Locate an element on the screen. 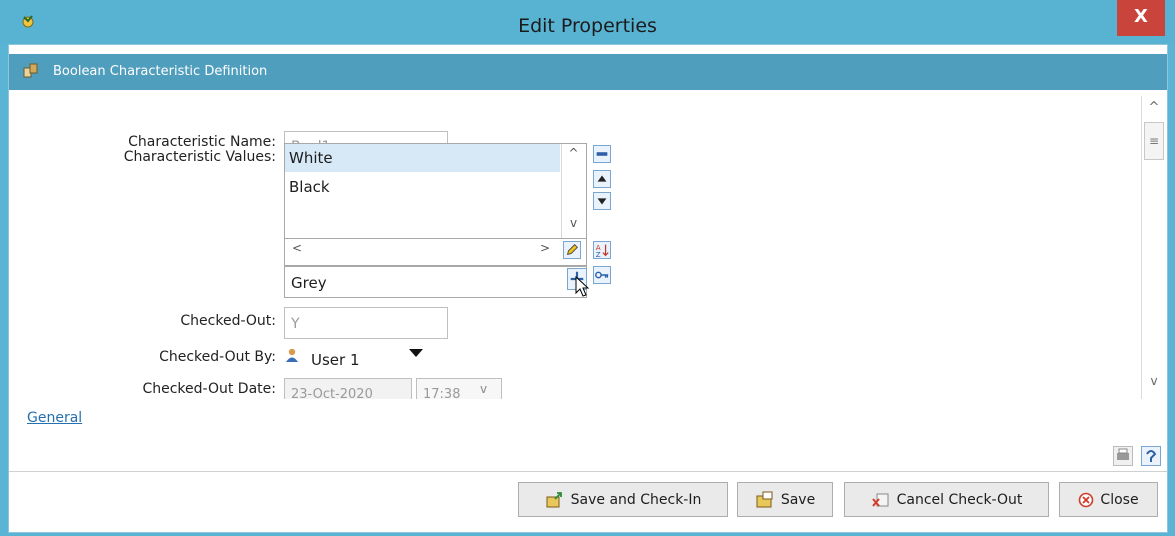  checked-out-by-value: User 1 is located at coordinates (335, 360).